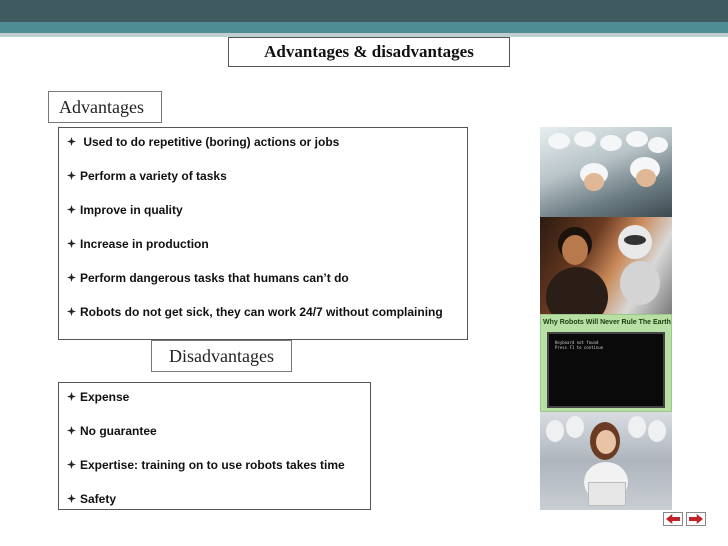  What do you see at coordinates (606, 265) in the screenshot?
I see `person-with-robot-photo` at bounding box center [606, 265].